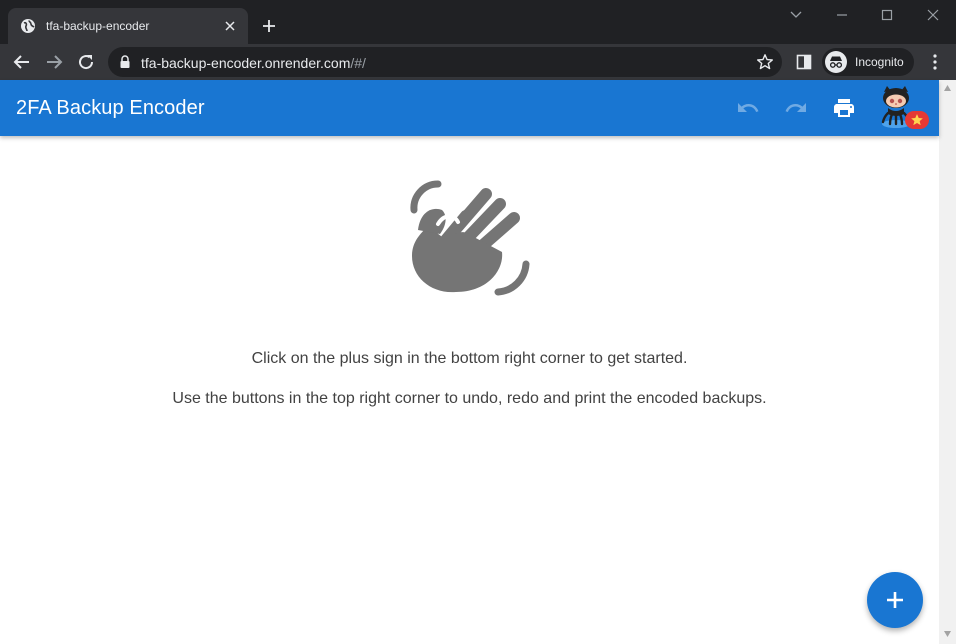 The width and height of the screenshot is (956, 644). I want to click on browser-tab: tfa-backup-encoder, so click(128, 26).